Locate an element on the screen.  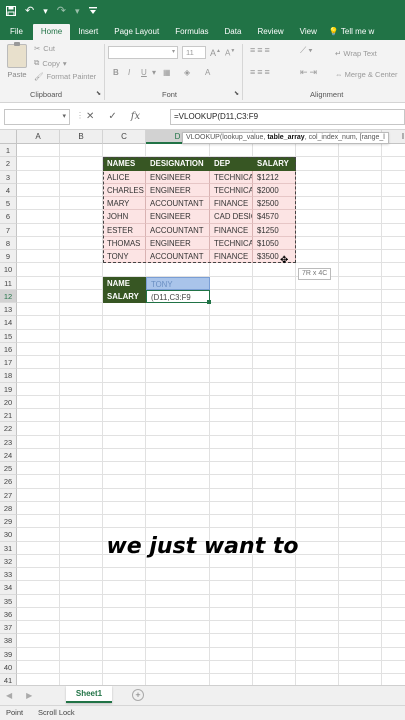
name-label-cell: NAME is located at coordinates (124, 283).